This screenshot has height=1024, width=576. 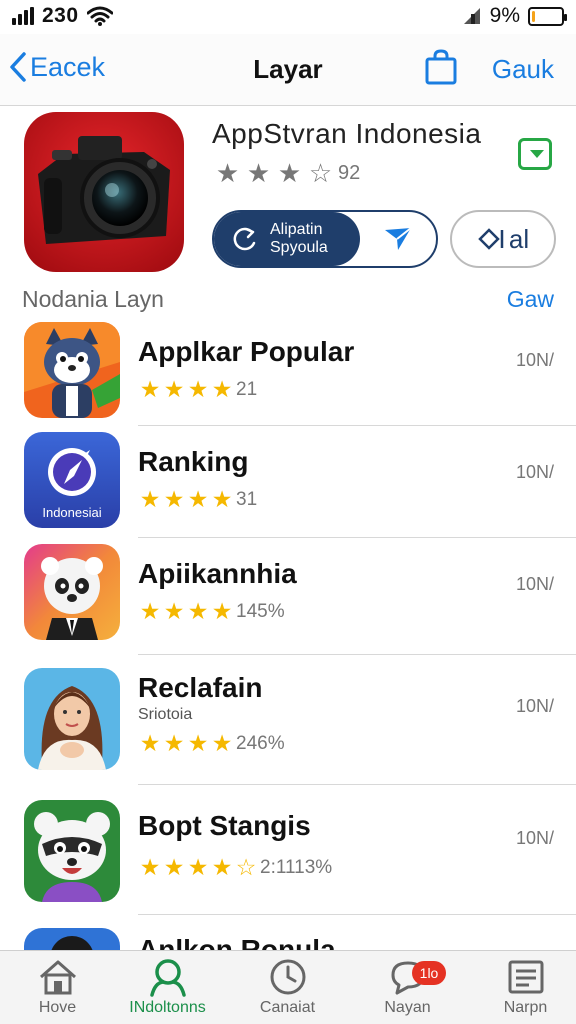 I want to click on list-item: Reclafain Sriotoia ★ ★ ★ ★ 246% 10N/, so click(x=288, y=725).